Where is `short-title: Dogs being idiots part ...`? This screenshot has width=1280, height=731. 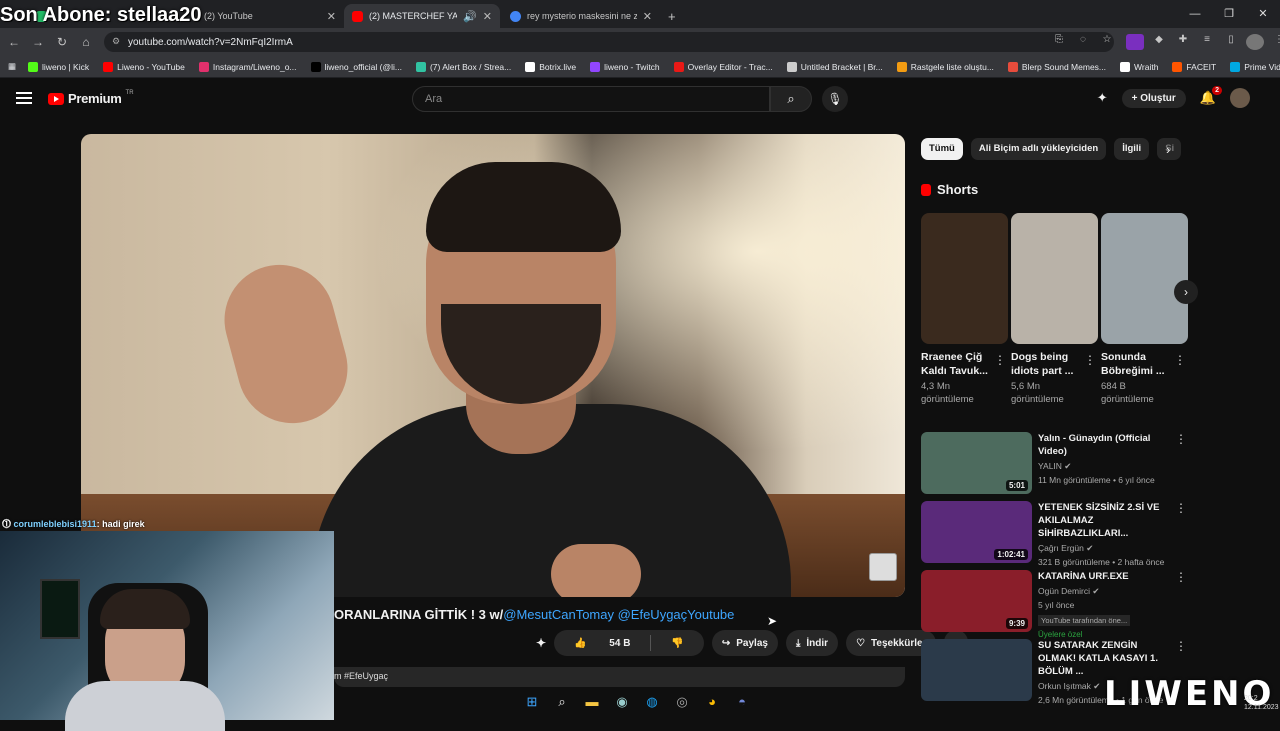
short-title: Dogs being idiots part ... is located at coordinates (1046, 364).